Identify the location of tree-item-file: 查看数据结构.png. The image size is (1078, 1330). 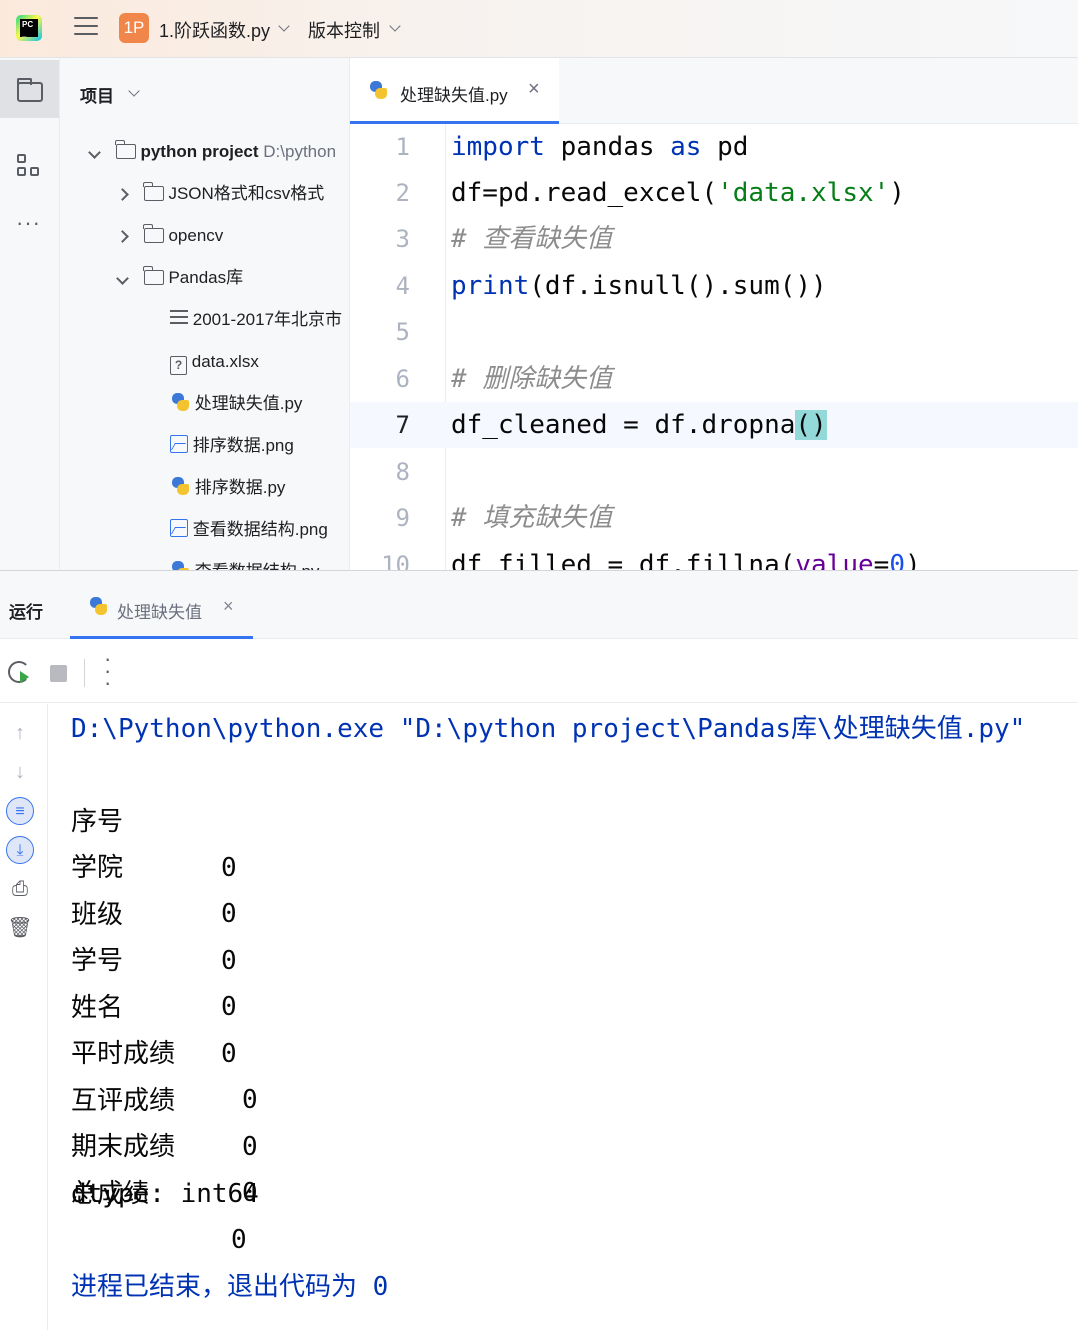
(249, 530).